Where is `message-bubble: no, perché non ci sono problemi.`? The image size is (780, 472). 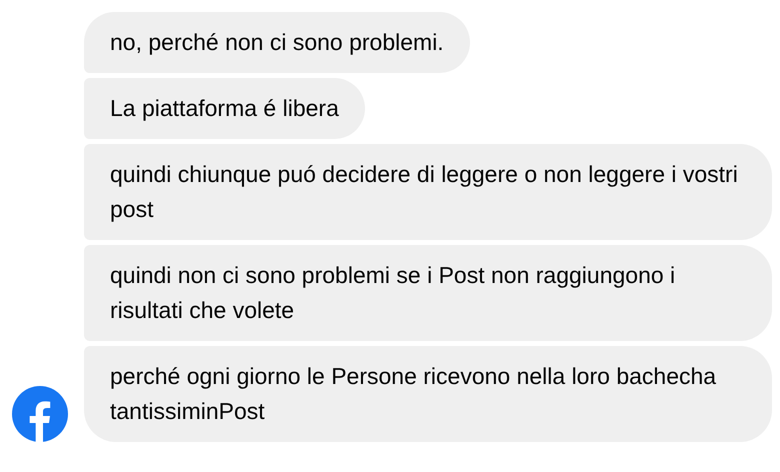
message-bubble: no, perché non ci sono problemi. is located at coordinates (277, 42).